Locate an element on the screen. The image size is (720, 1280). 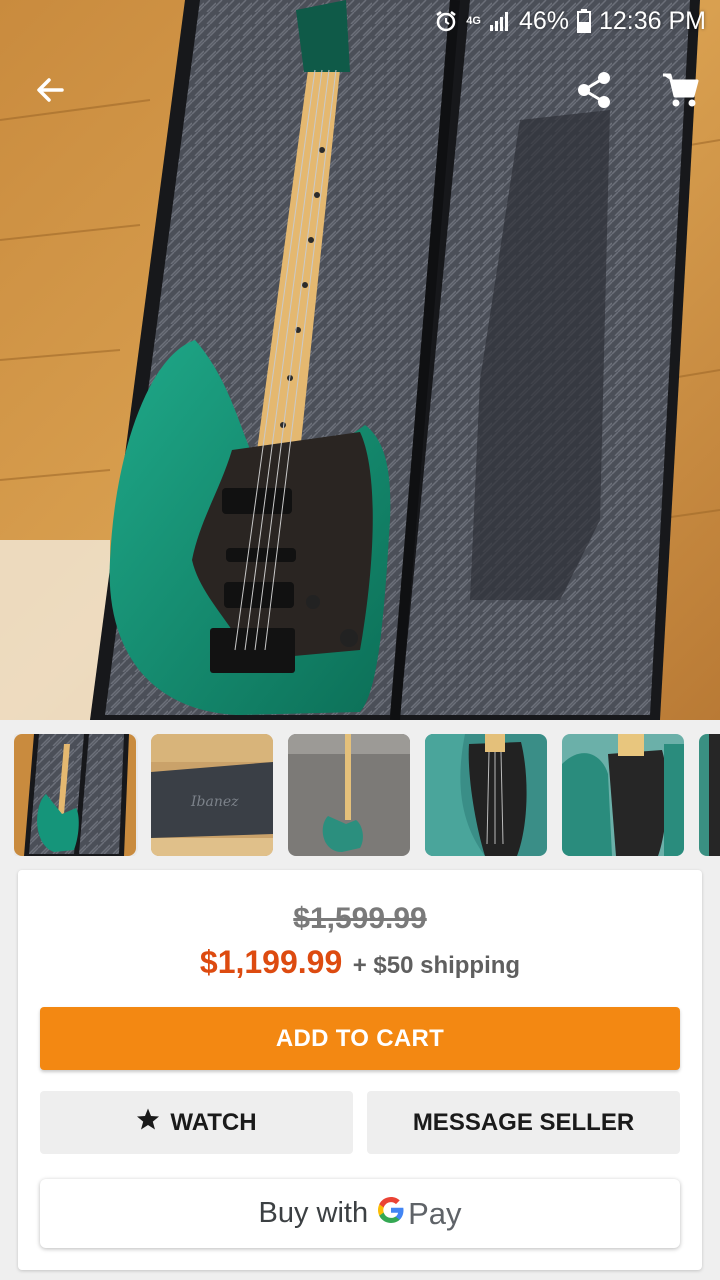
cart-icon is located at coordinates (680, 92).